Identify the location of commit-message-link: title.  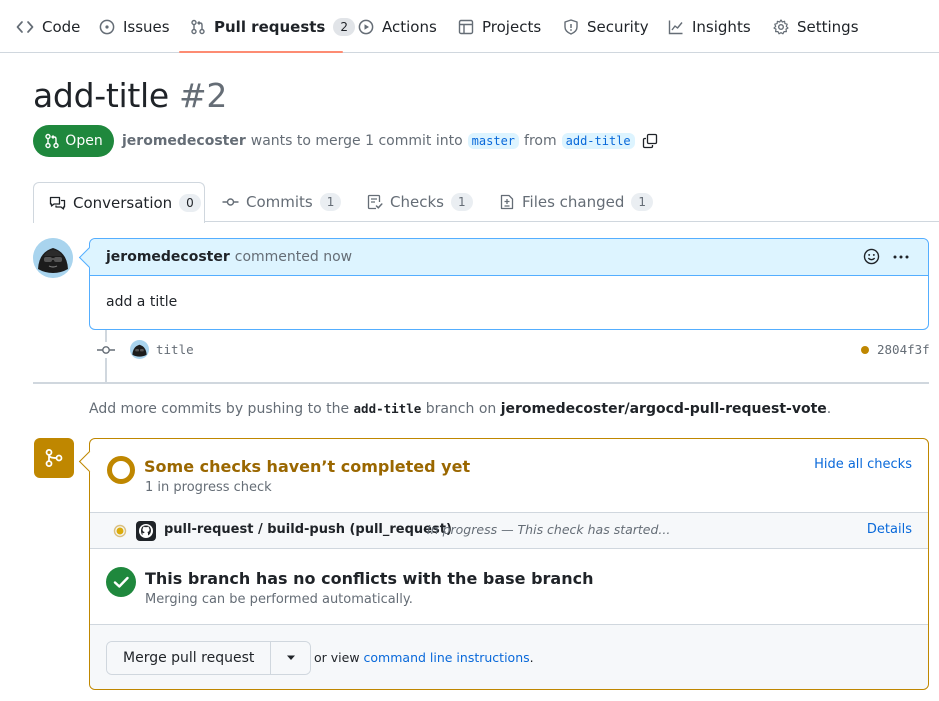
(175, 349).